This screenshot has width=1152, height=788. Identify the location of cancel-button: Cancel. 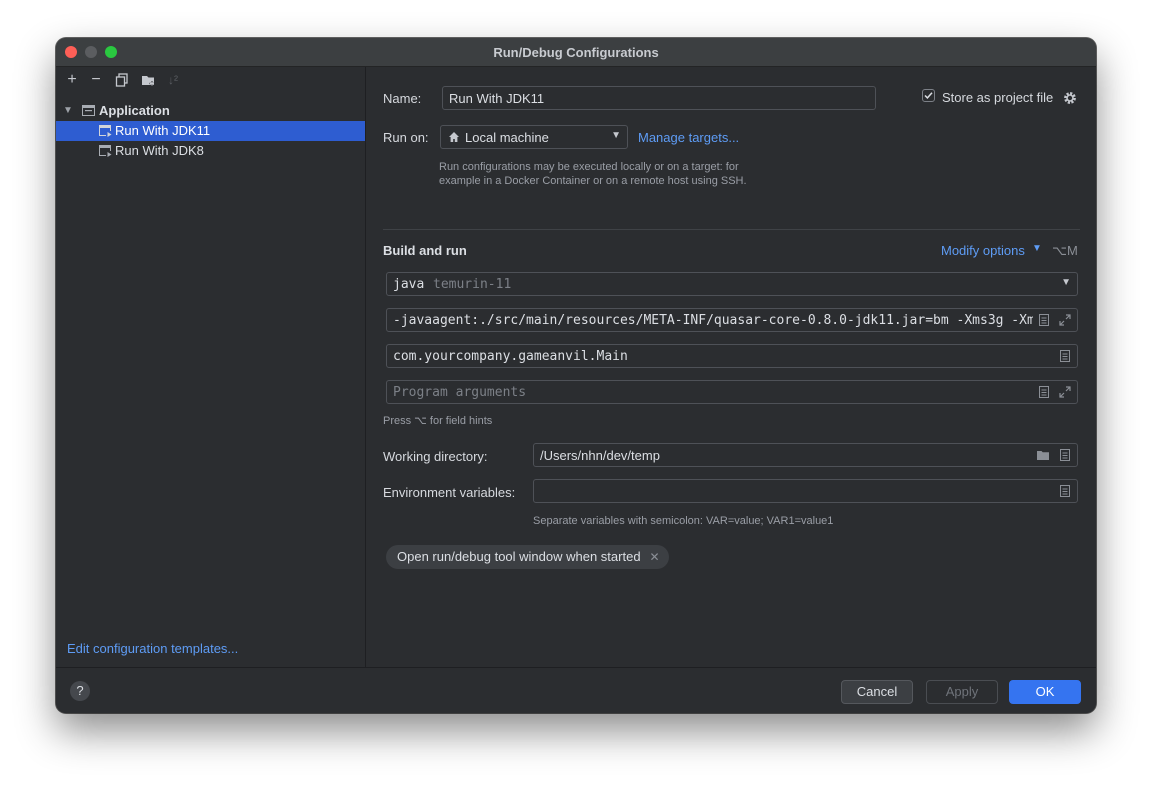
(877, 692).